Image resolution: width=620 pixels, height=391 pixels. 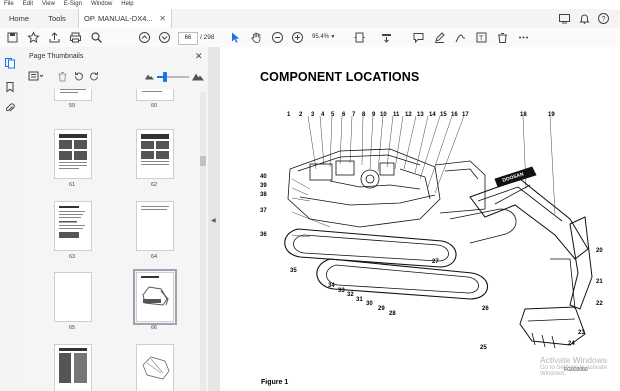 What do you see at coordinates (301, 115) in the screenshot?
I see `callout-2: 2` at bounding box center [301, 115].